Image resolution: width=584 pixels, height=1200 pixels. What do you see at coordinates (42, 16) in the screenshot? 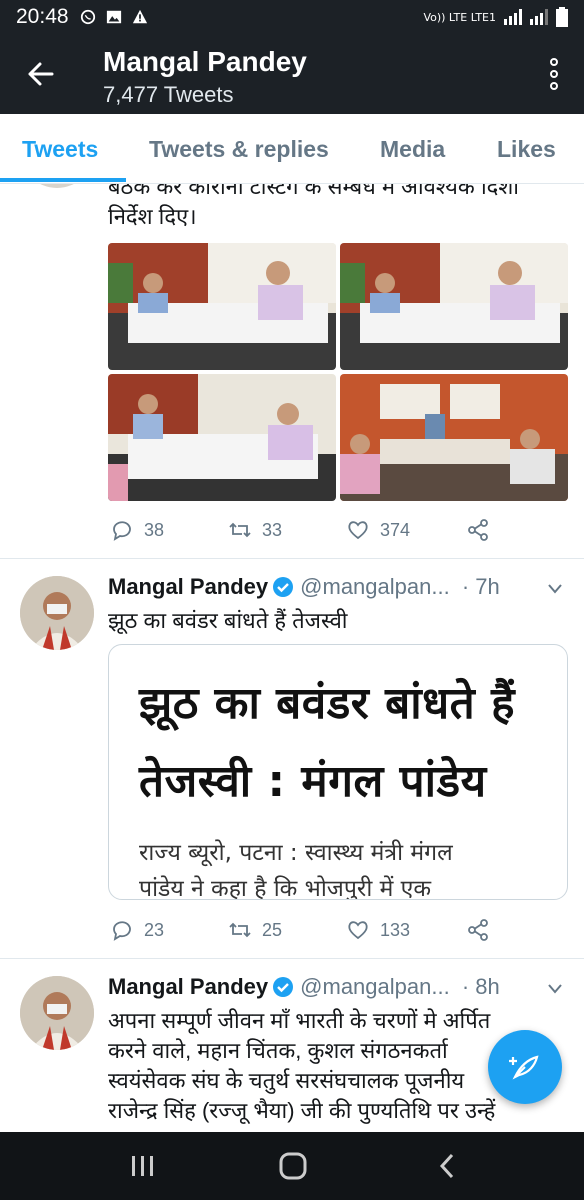
I see `status-time: 20:48` at bounding box center [42, 16].